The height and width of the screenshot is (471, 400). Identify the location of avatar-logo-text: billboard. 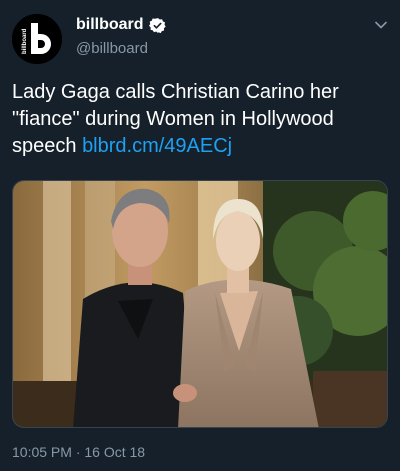
(25, 41).